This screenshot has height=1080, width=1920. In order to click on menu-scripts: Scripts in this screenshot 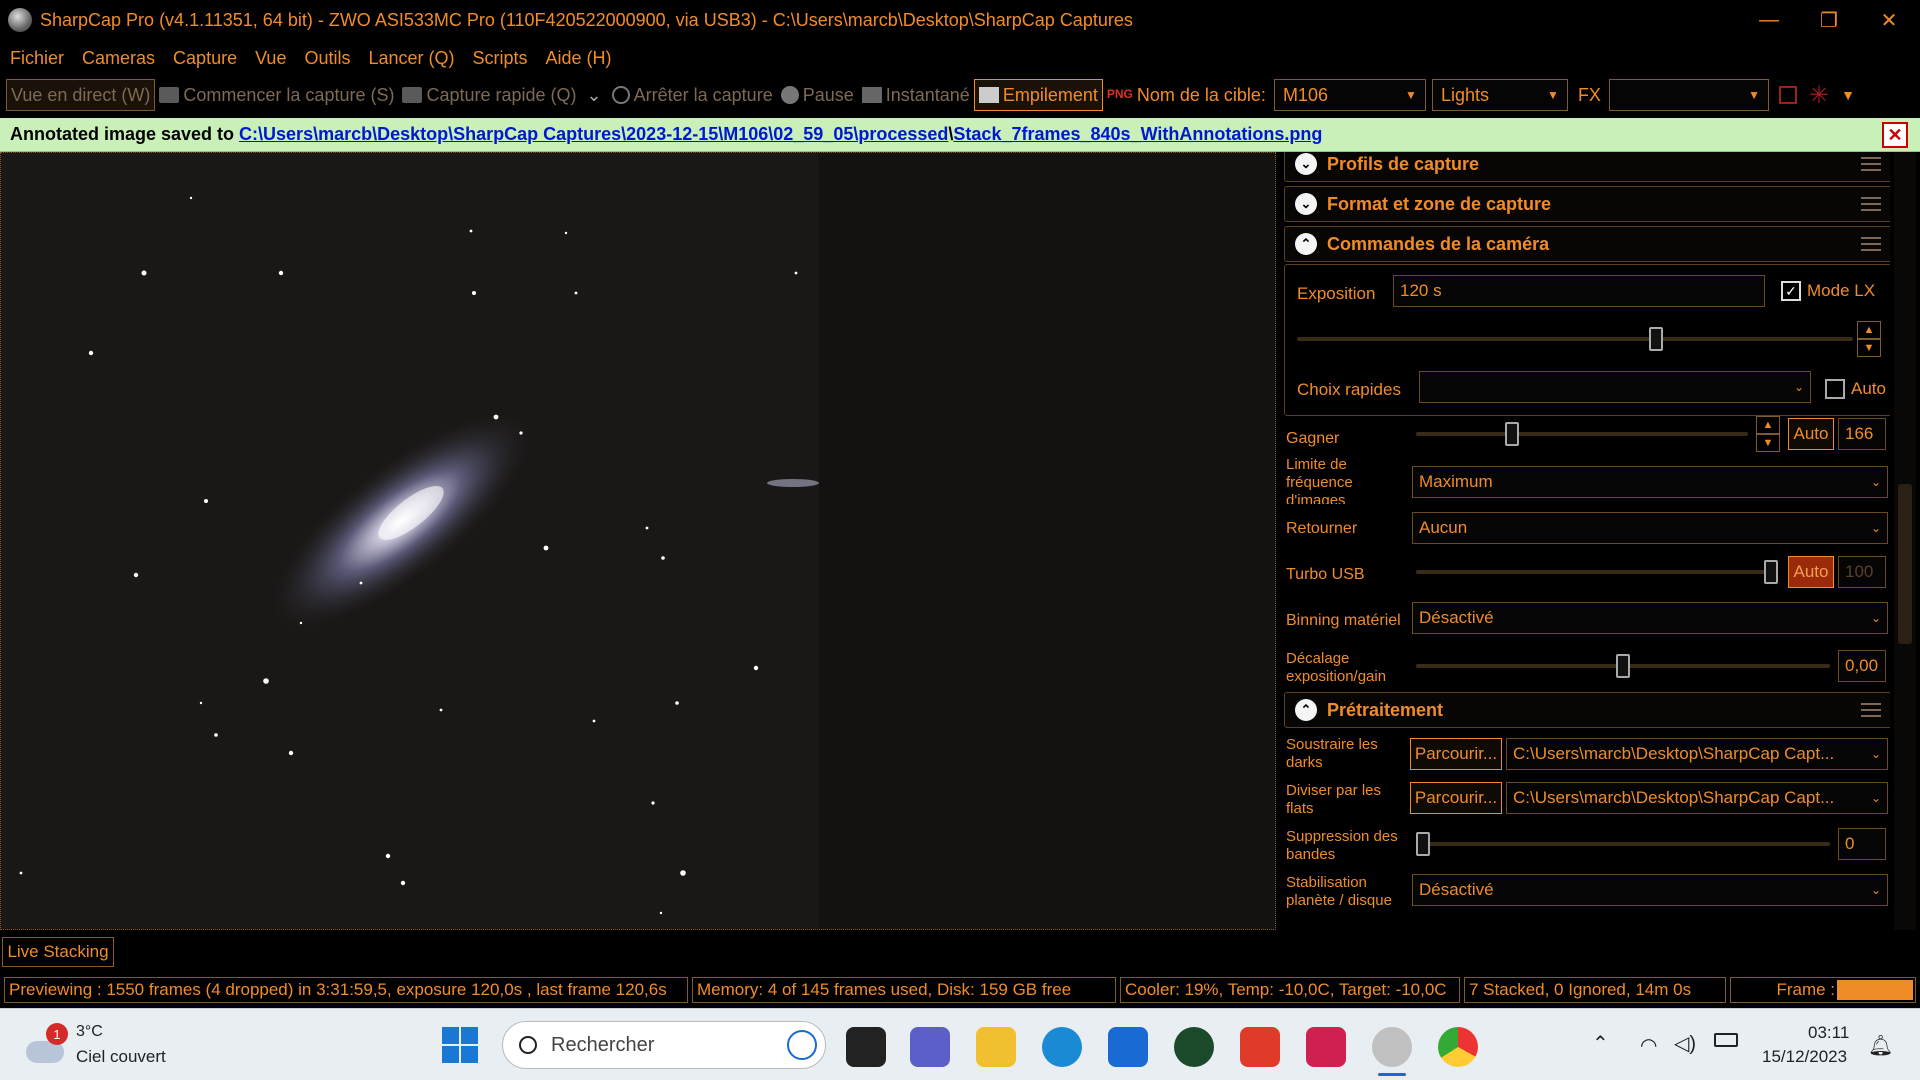, I will do `click(500, 58)`.